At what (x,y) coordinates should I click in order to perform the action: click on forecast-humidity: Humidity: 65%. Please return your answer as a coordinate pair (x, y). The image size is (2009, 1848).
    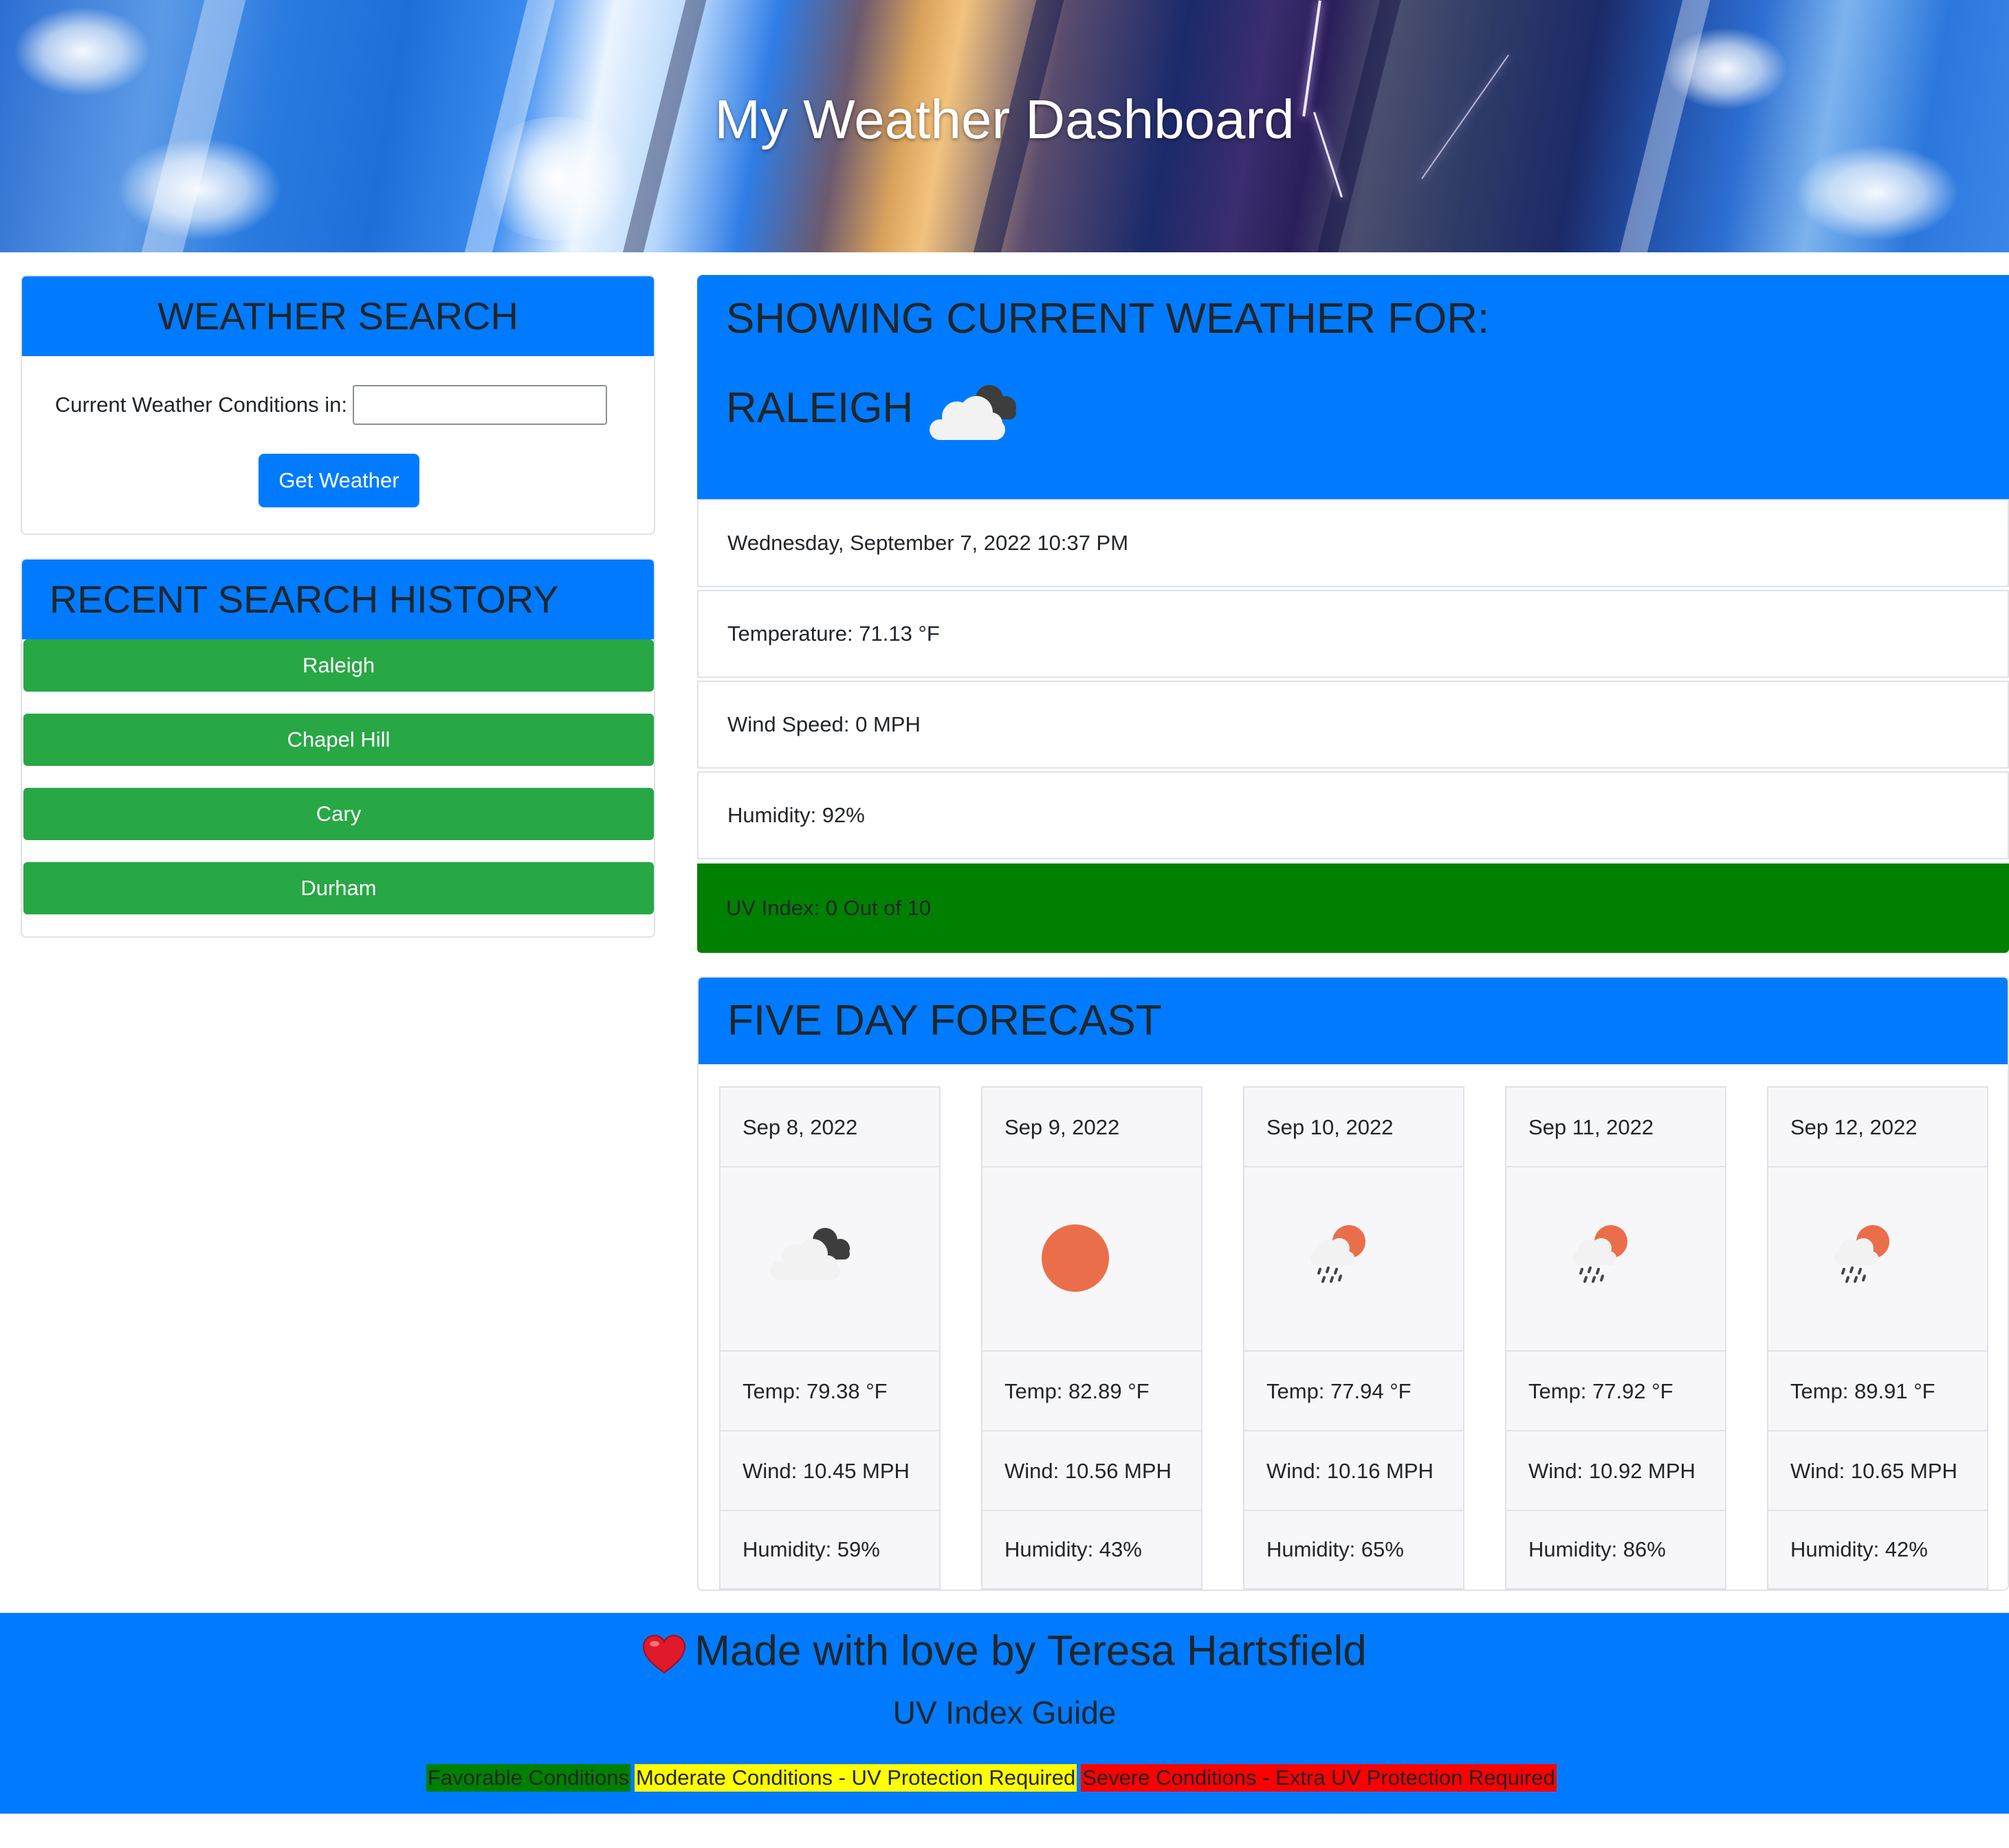
    Looking at the image, I should click on (1335, 1549).